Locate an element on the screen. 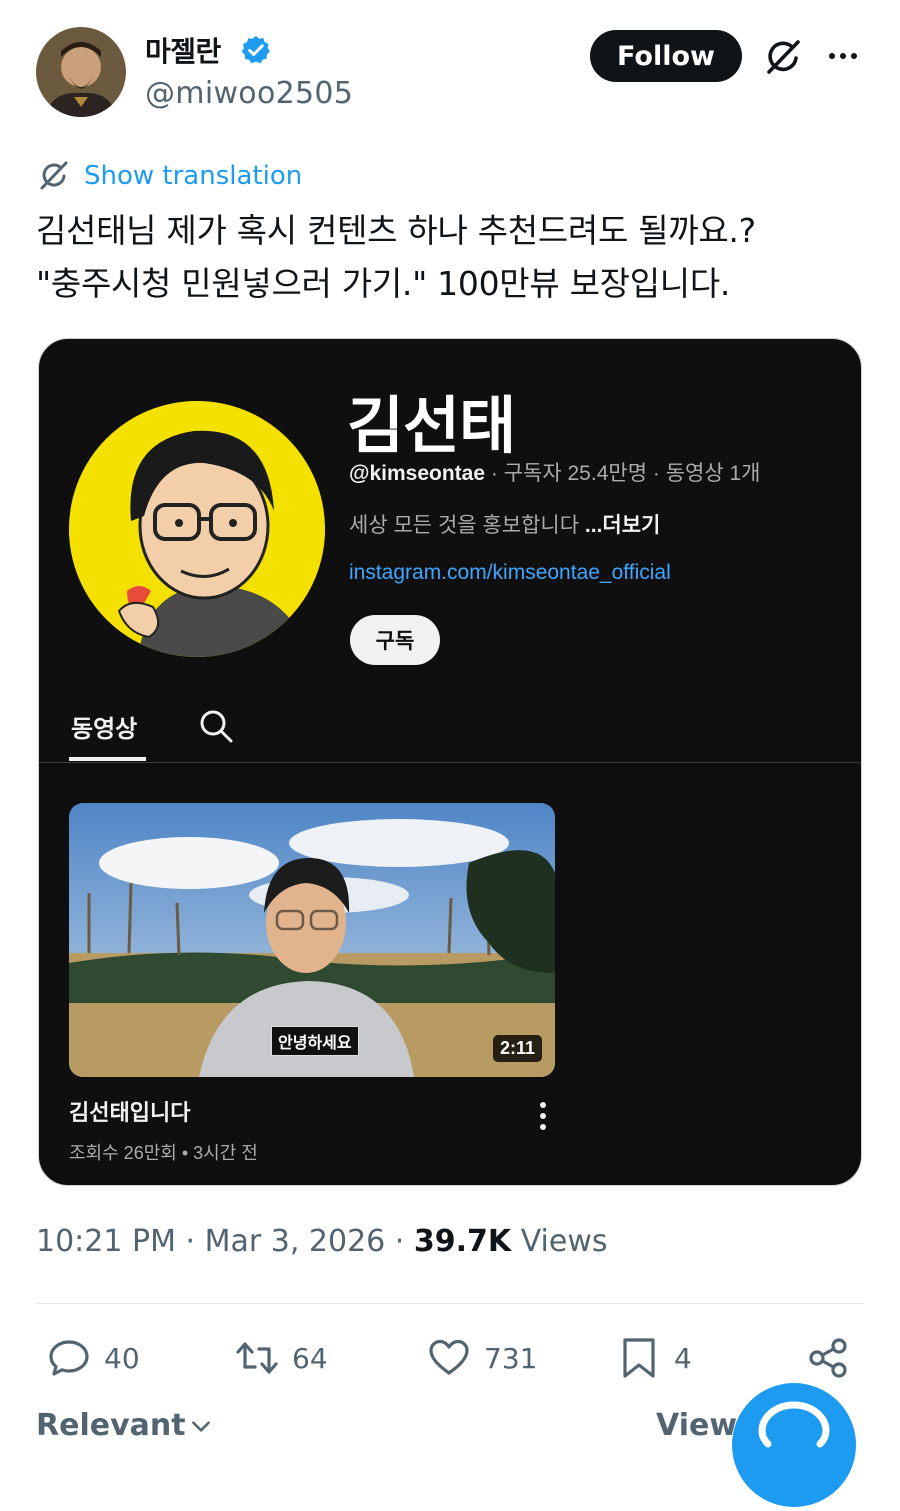 Image resolution: width=900 pixels, height=1511 pixels. show-translation-link: Show translation is located at coordinates (169, 176).